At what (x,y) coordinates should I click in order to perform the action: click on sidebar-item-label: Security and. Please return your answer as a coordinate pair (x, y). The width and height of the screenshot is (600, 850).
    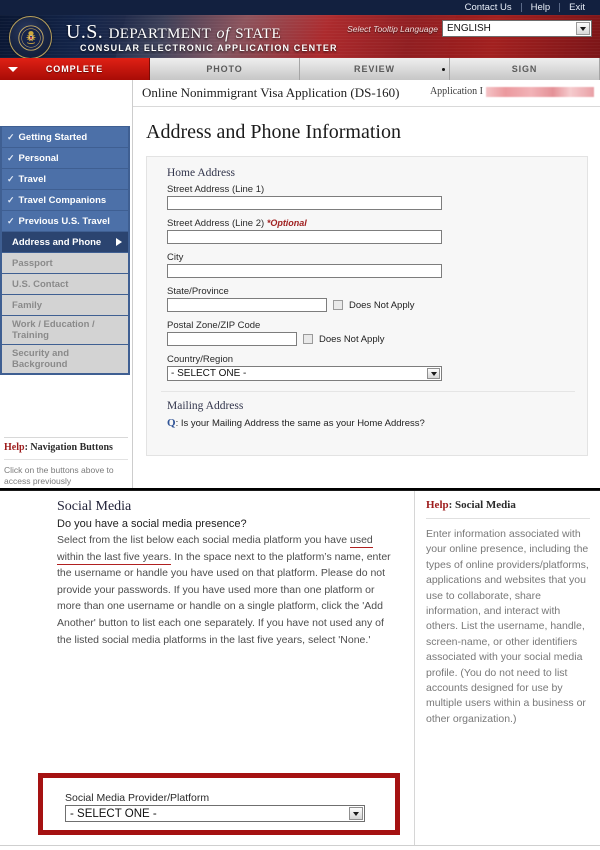
    Looking at the image, I should click on (41, 353).